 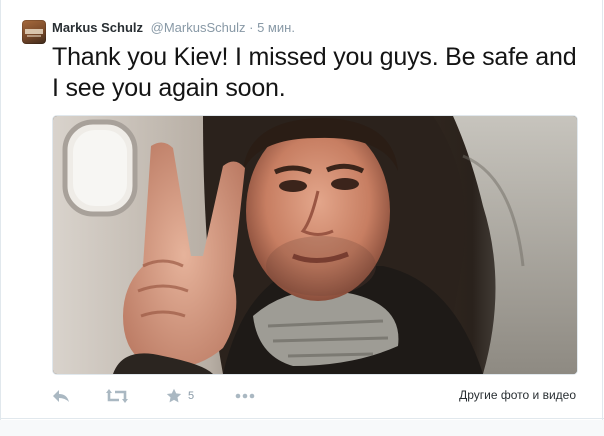 I want to click on more-button, so click(x=245, y=396).